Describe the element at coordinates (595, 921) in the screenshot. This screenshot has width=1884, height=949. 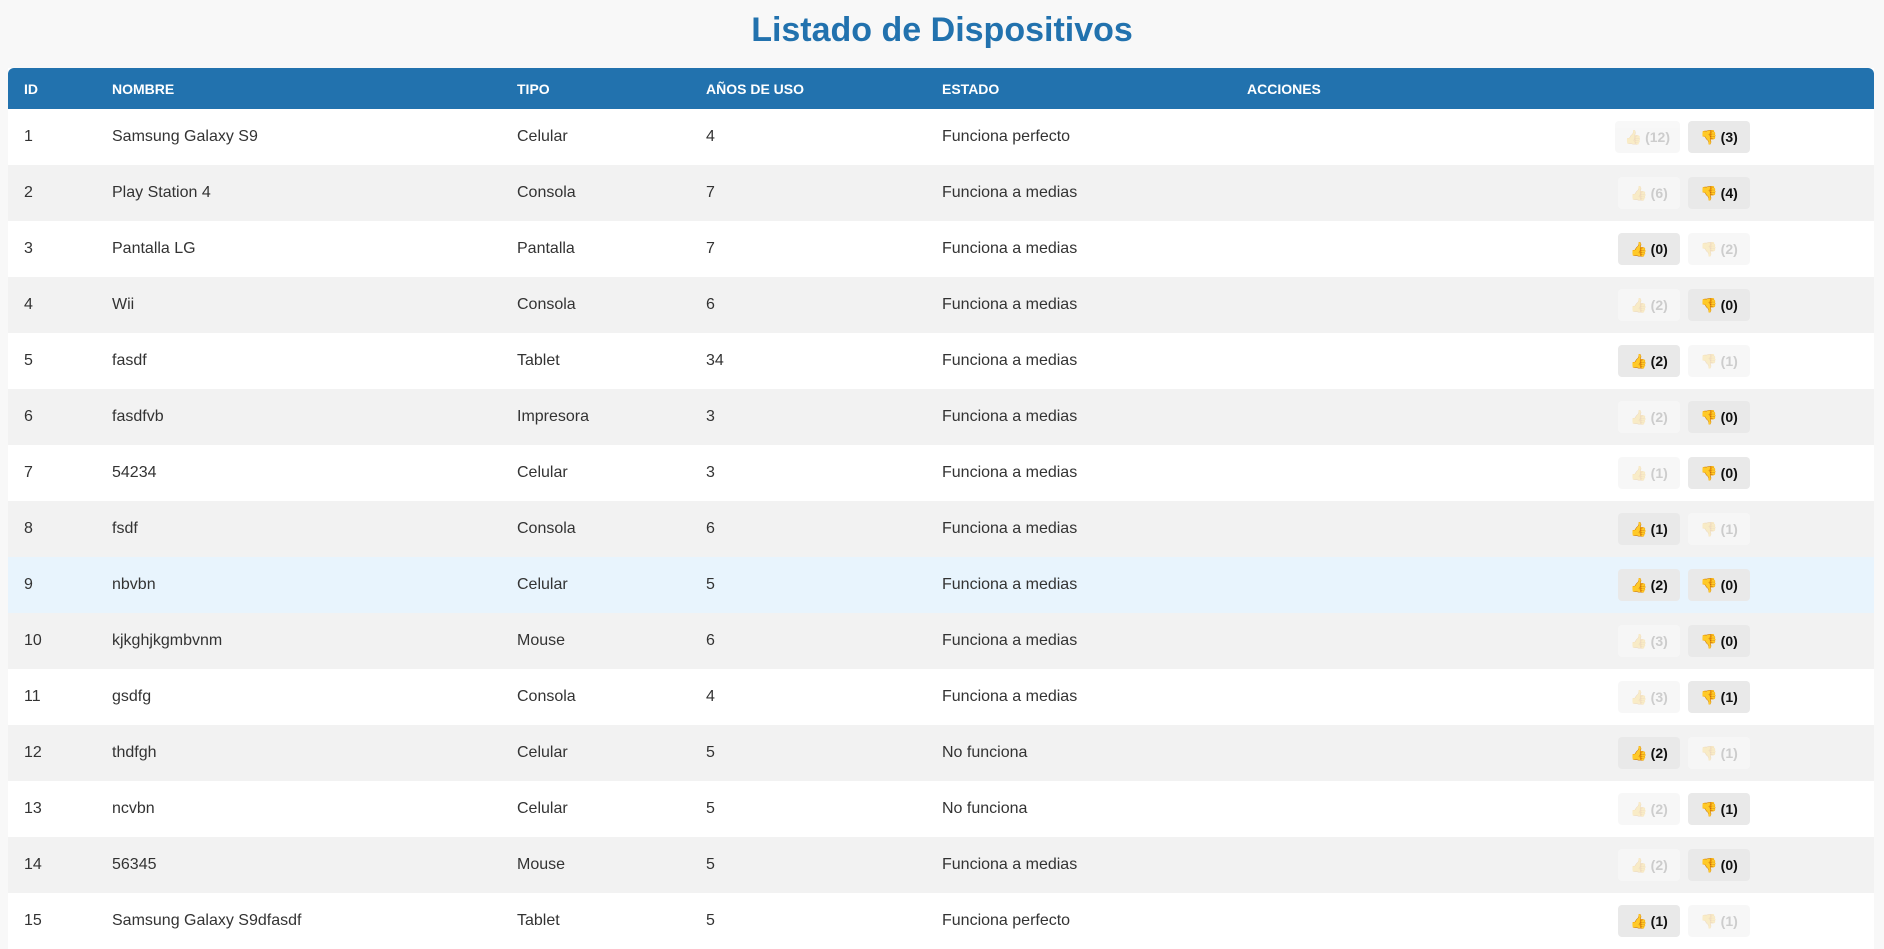
I see `cell-tipo: Tablet` at that location.